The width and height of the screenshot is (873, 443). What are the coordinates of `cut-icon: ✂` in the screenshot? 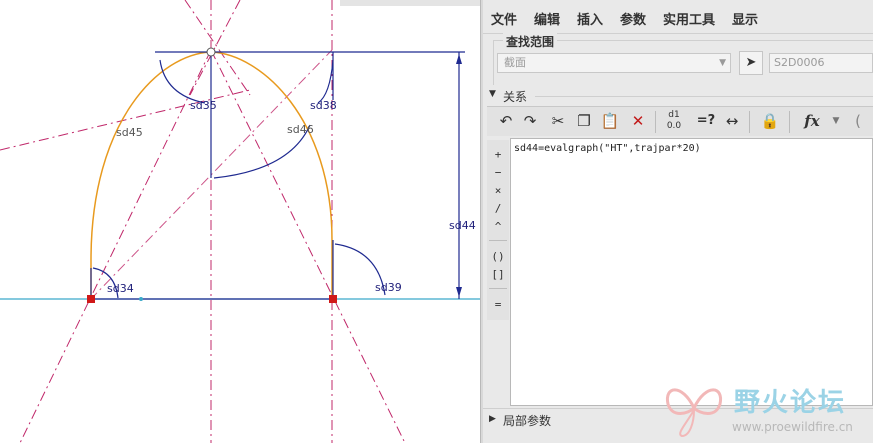 It's located at (558, 121).